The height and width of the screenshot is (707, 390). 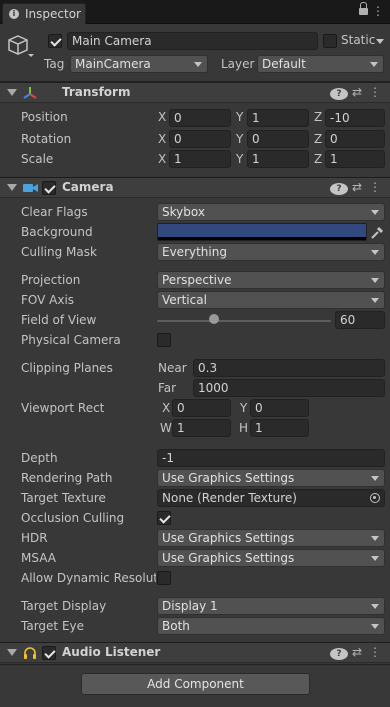 What do you see at coordinates (71, 340) in the screenshot?
I see `physical-camera-label: Physical Camera` at bounding box center [71, 340].